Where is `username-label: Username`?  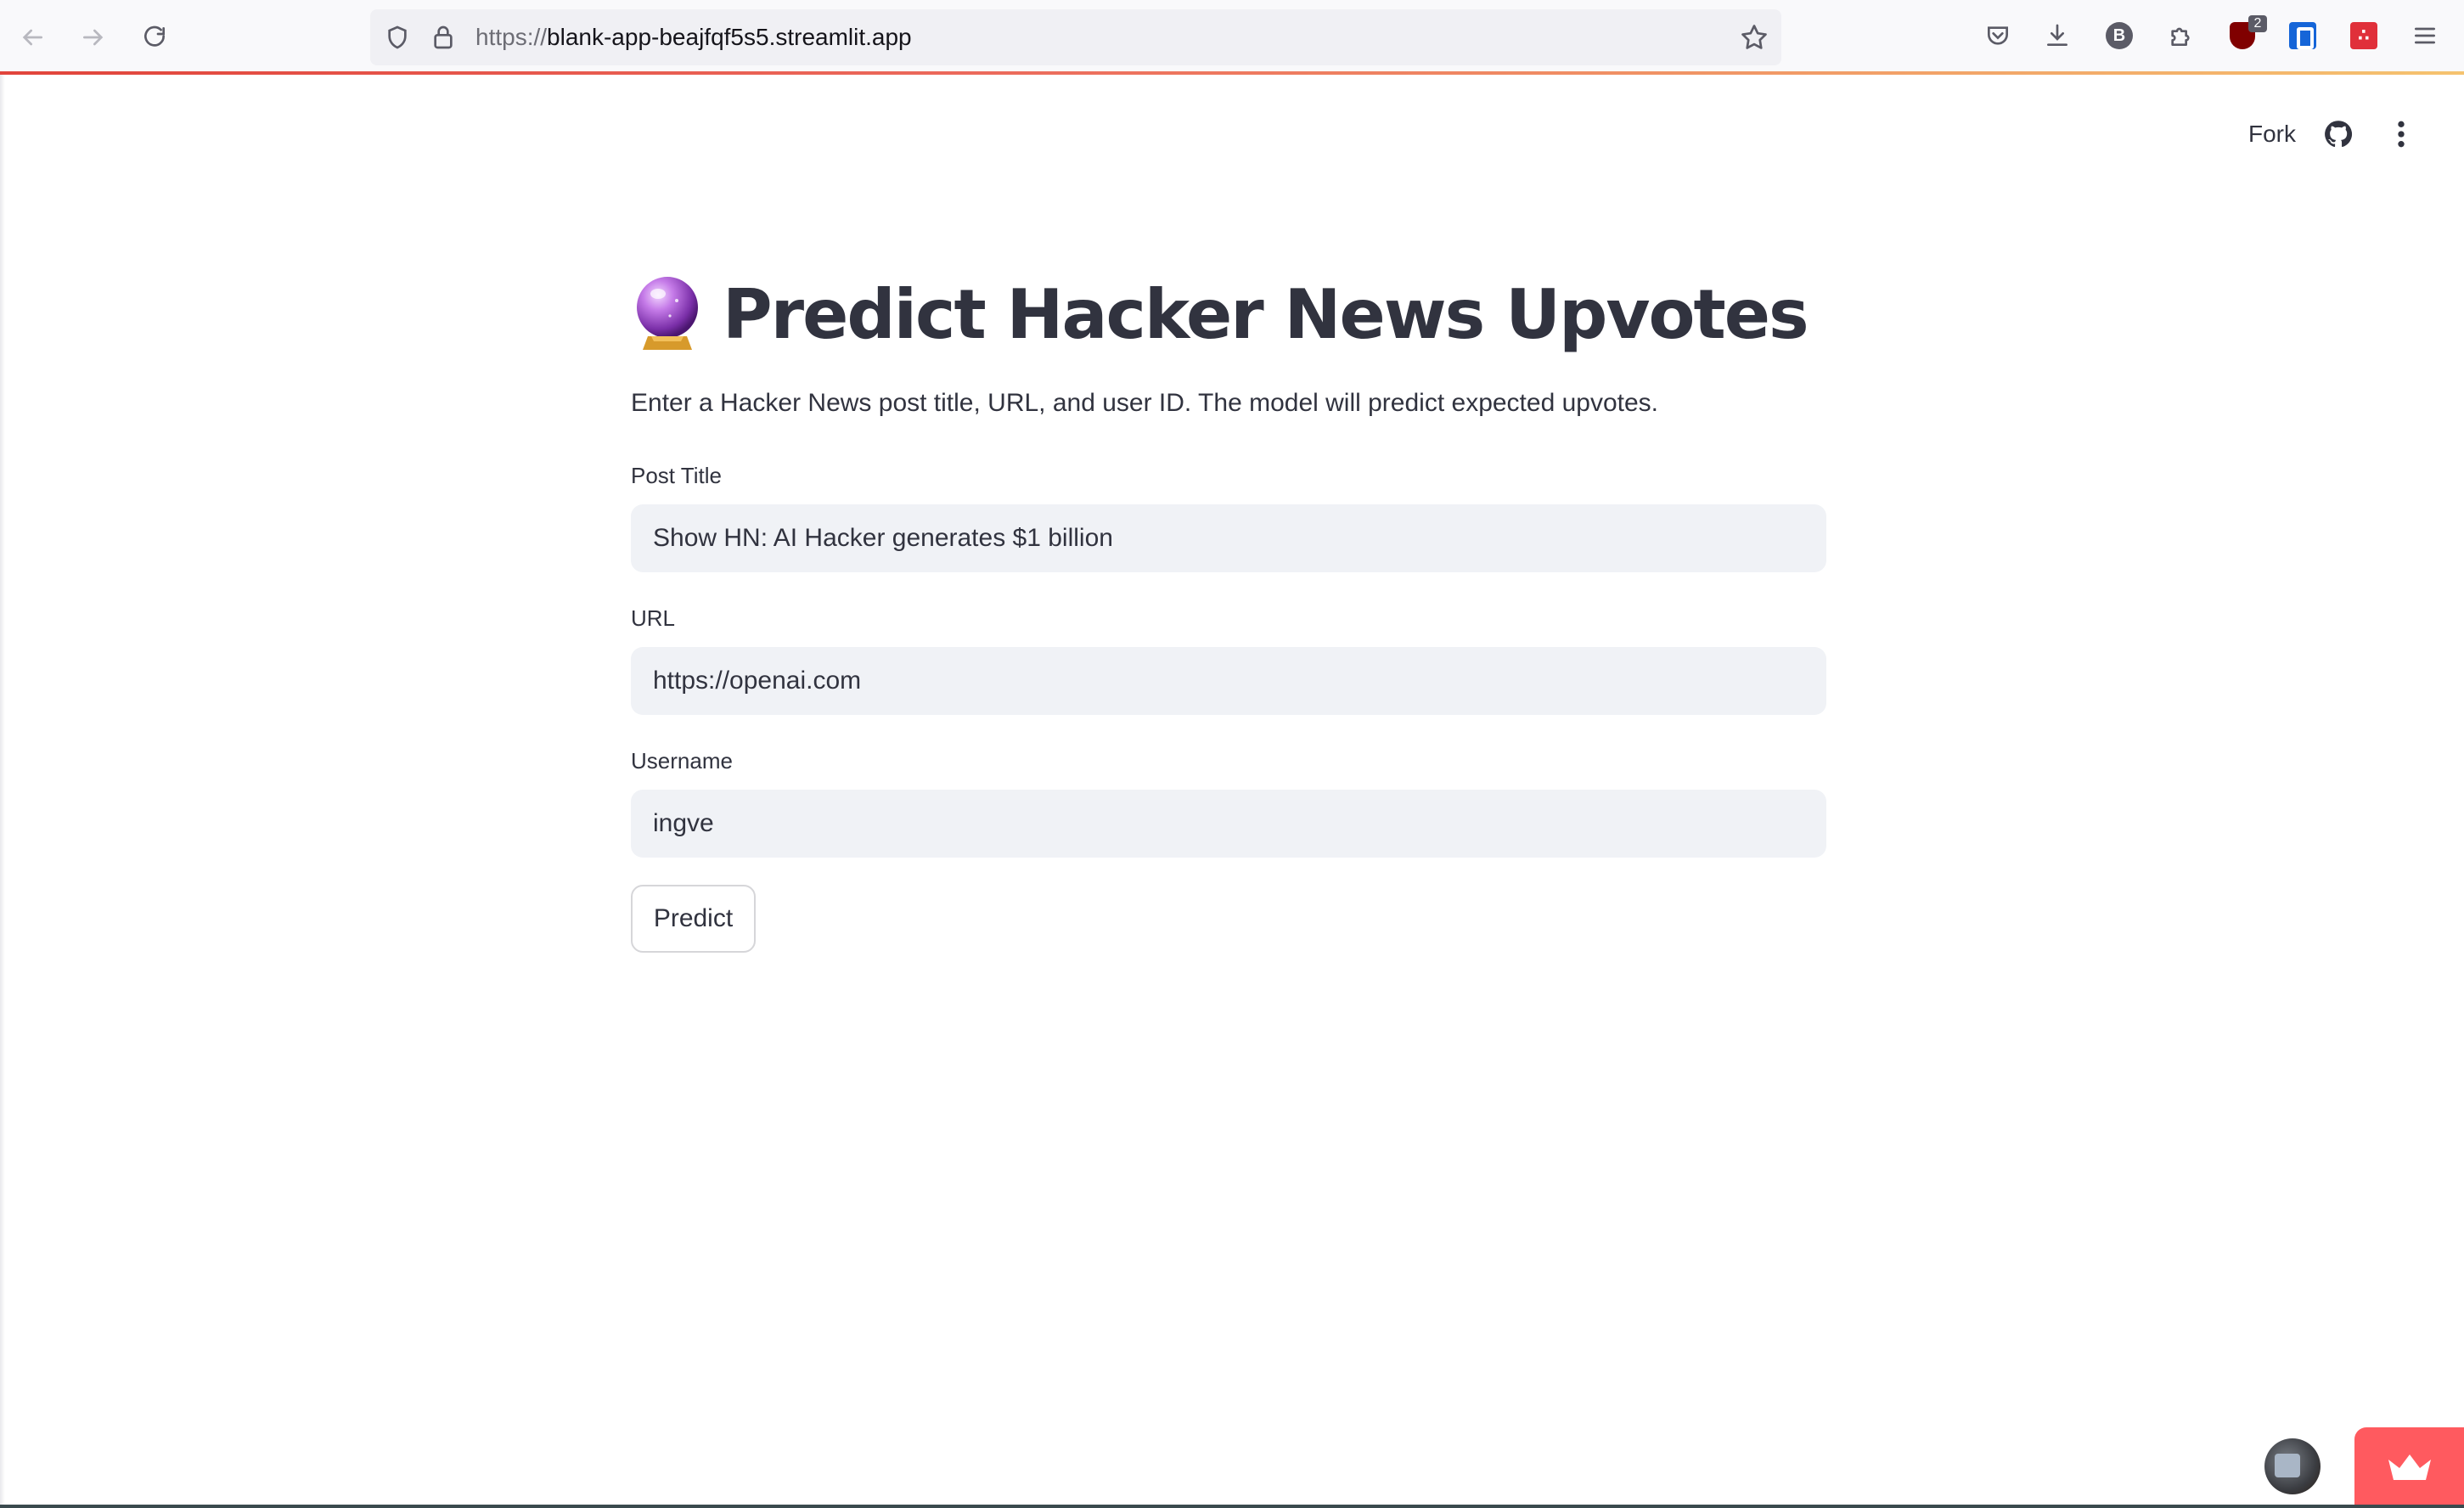
username-label: Username is located at coordinates (682, 761).